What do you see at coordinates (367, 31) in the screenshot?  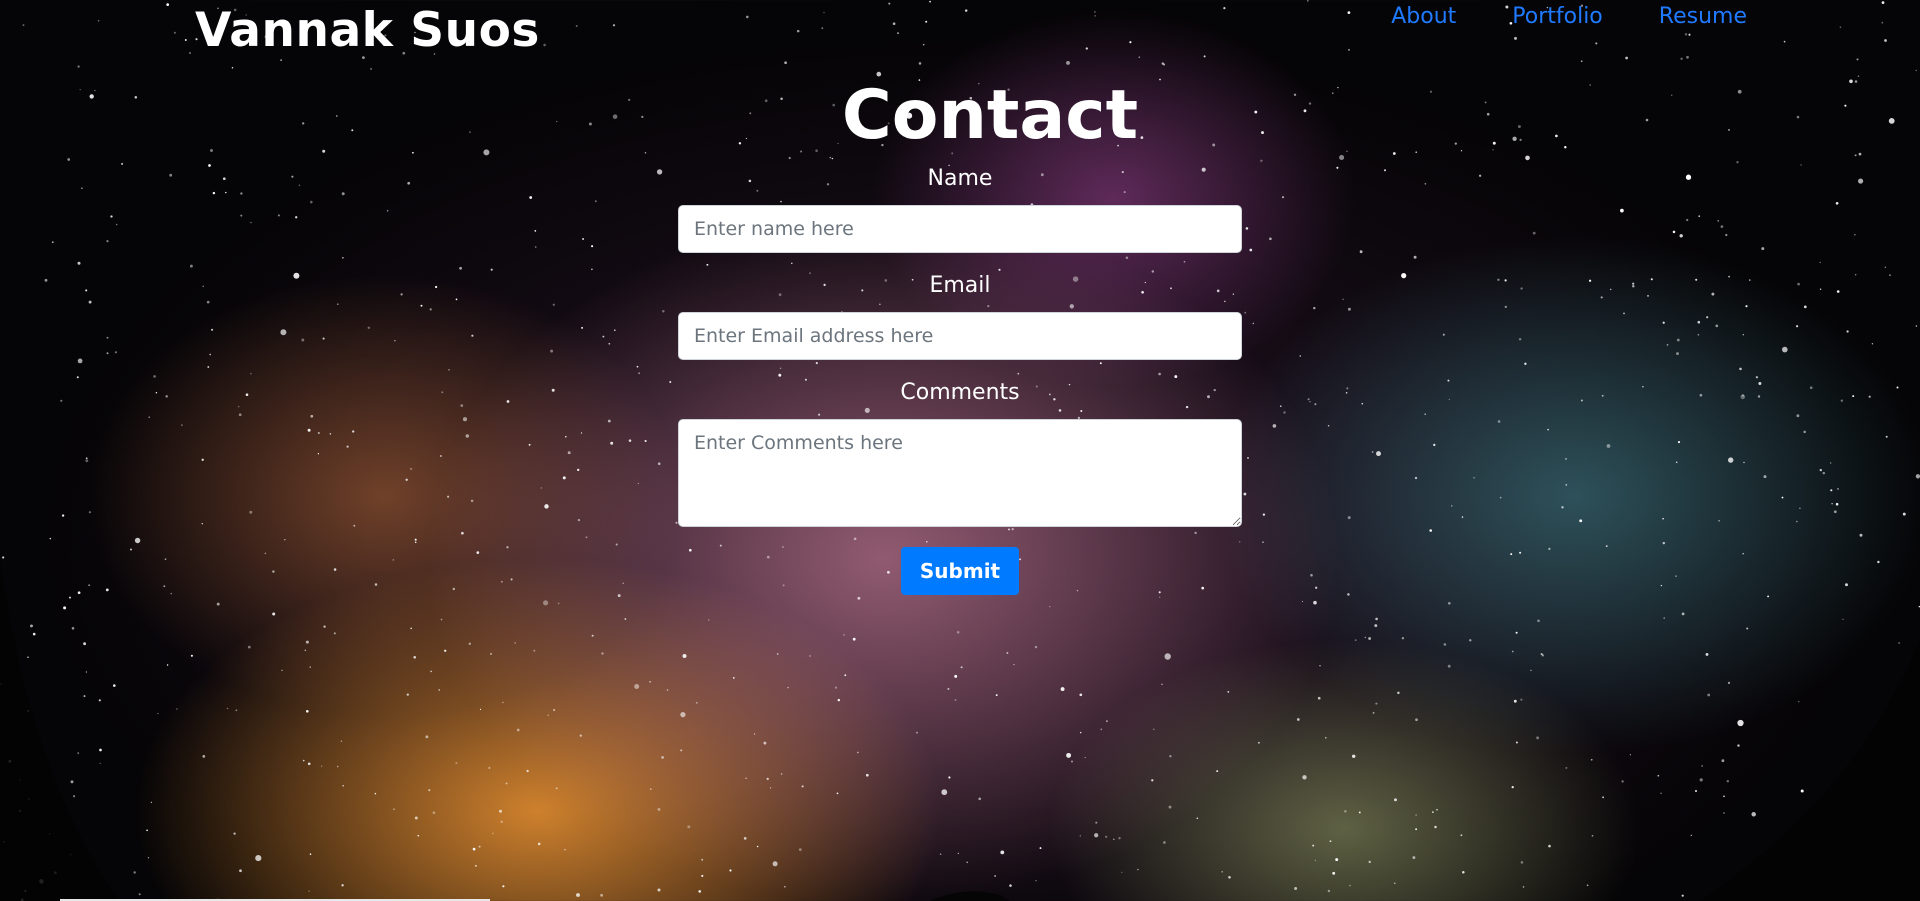 I see `site-brand: Vannak Suos` at bounding box center [367, 31].